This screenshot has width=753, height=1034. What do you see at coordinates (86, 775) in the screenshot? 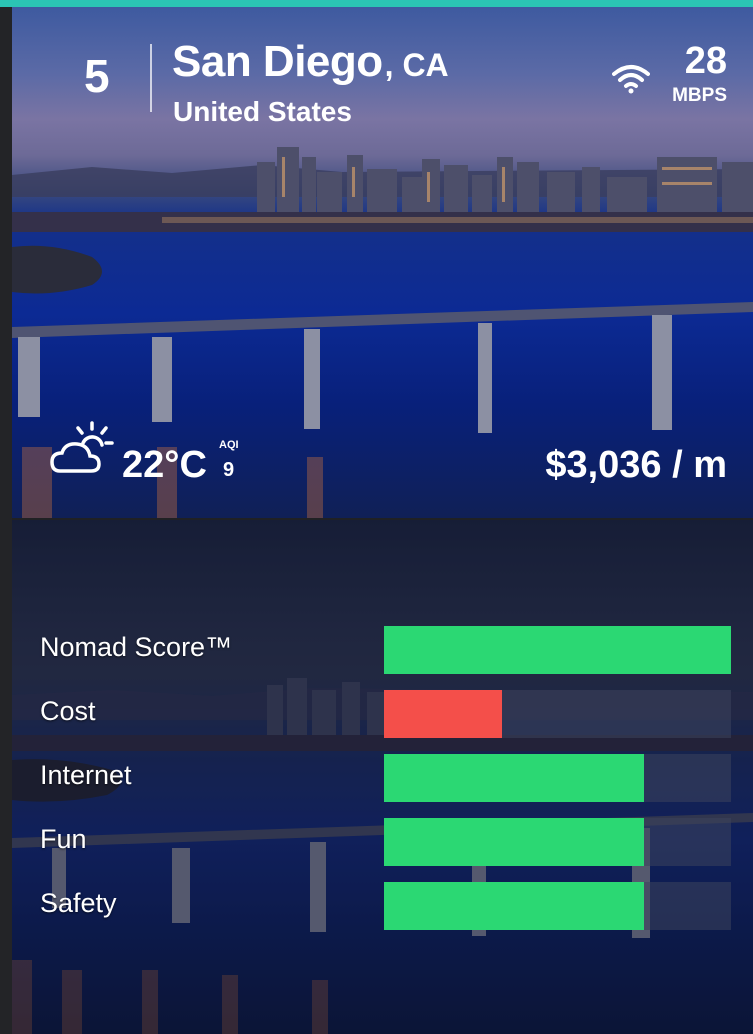
I see `score-label: Internet` at bounding box center [86, 775].